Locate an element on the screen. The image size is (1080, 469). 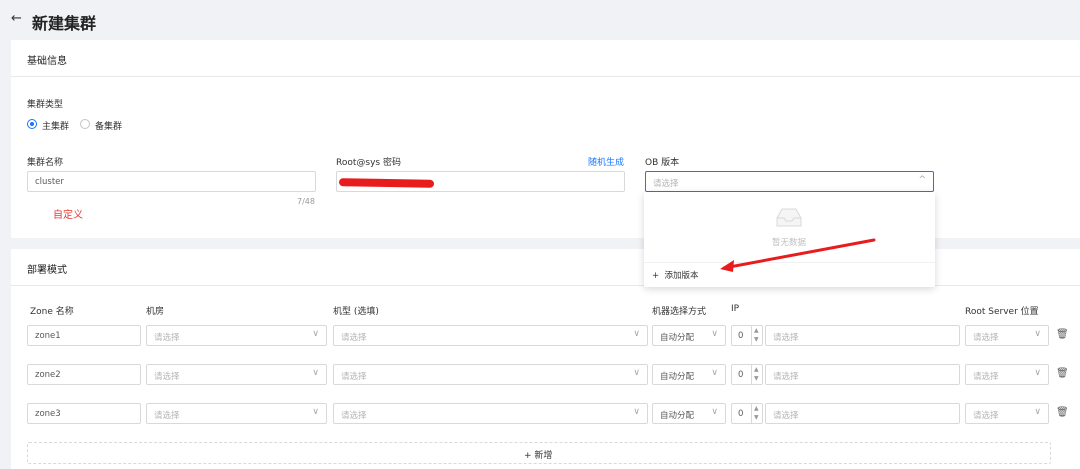
ob-version-label: OB 版本 is located at coordinates (662, 163).